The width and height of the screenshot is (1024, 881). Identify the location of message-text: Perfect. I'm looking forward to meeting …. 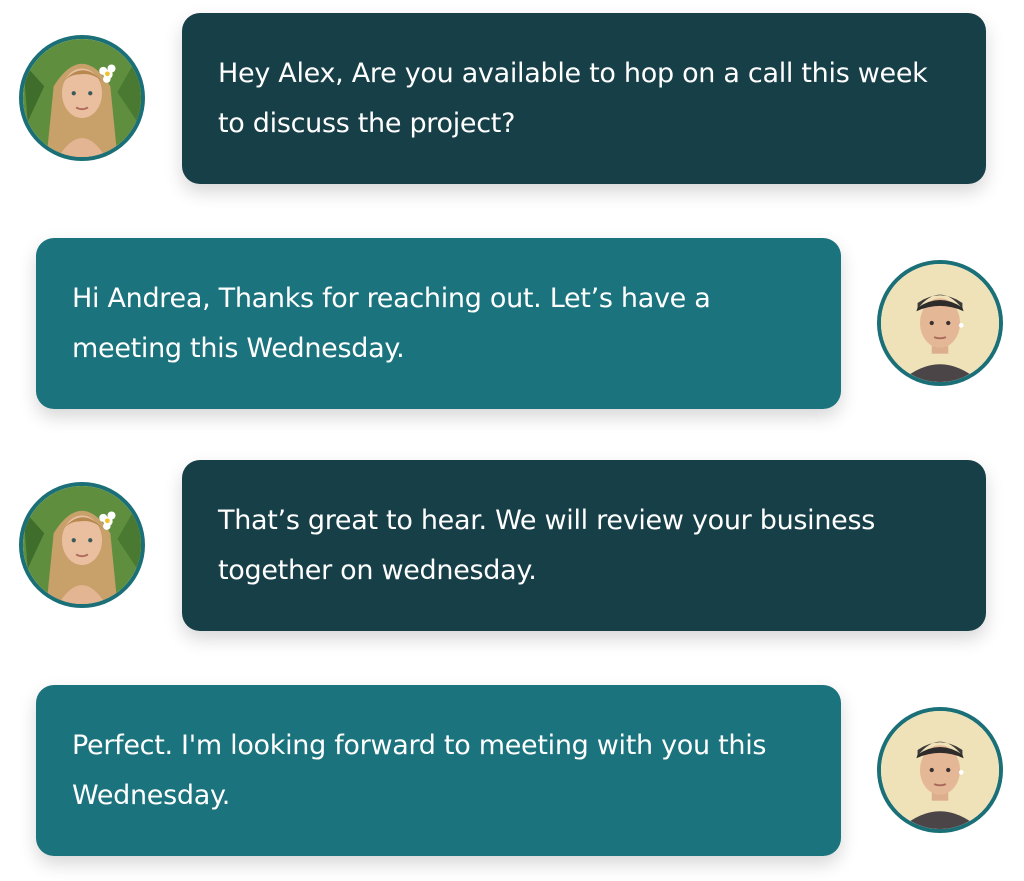
(419, 770).